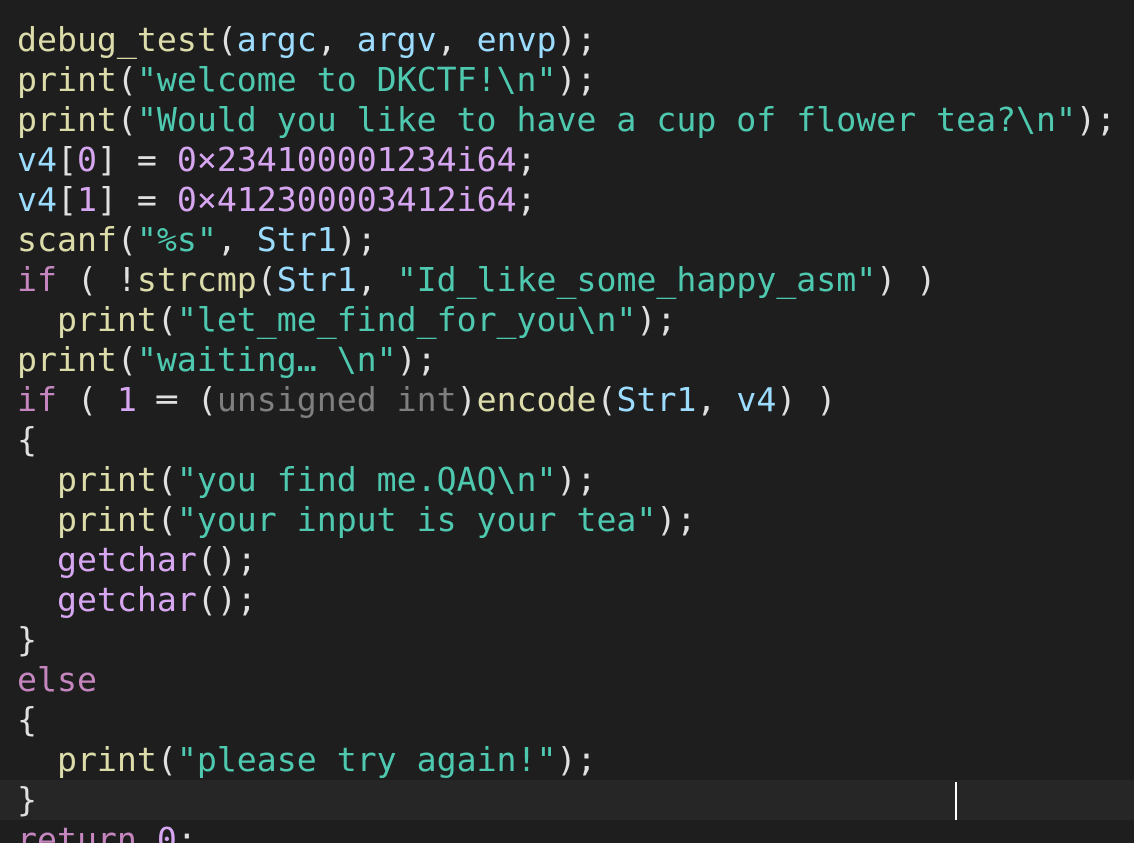  What do you see at coordinates (396, 39) in the screenshot?
I see `code-token: argv` at bounding box center [396, 39].